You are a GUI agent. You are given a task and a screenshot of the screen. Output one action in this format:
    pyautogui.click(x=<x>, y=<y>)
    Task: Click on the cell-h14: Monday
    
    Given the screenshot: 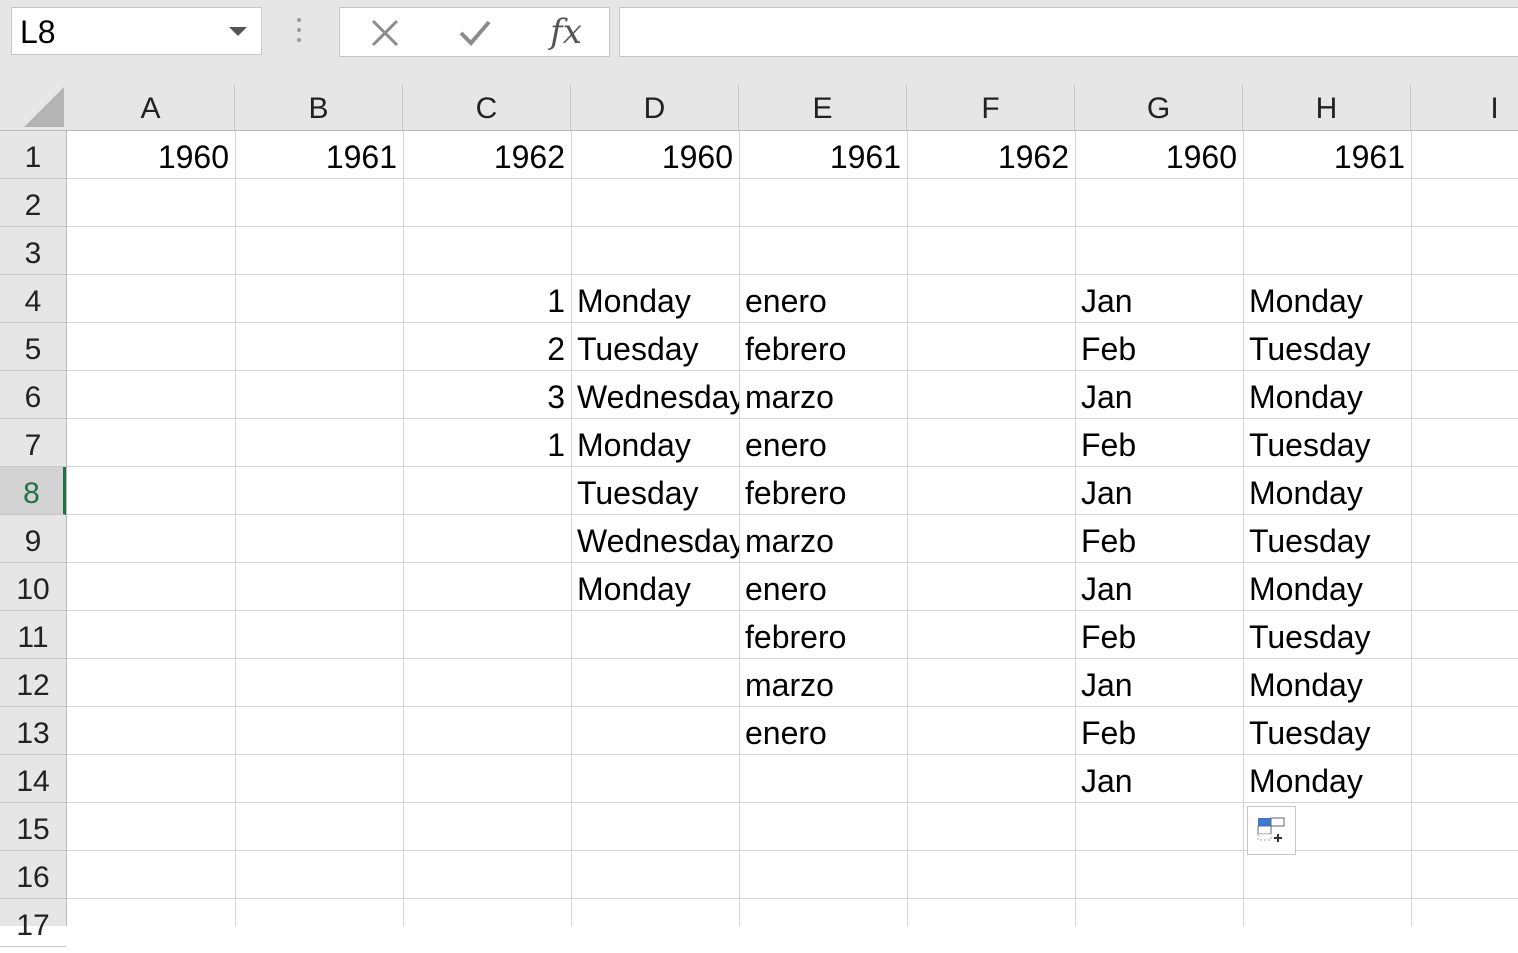 What is the action you would take?
    pyautogui.click(x=1327, y=778)
    